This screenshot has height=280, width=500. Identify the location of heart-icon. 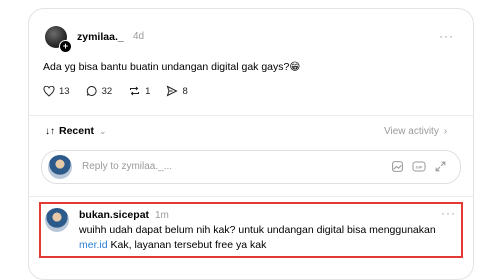
(49, 91).